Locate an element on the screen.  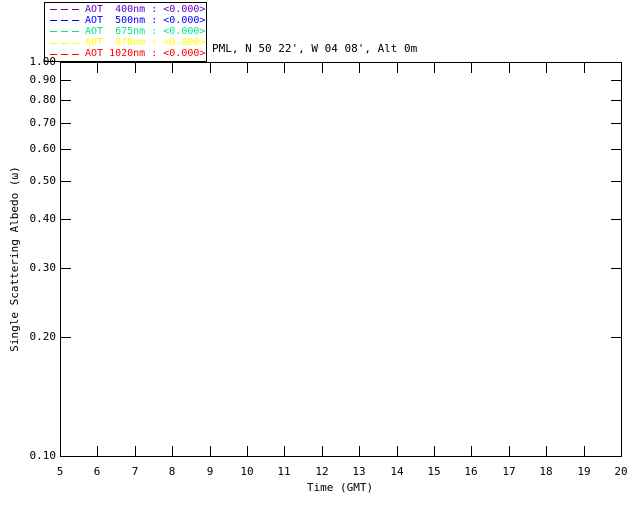
x-tick-label: 12 is located at coordinates (322, 471).